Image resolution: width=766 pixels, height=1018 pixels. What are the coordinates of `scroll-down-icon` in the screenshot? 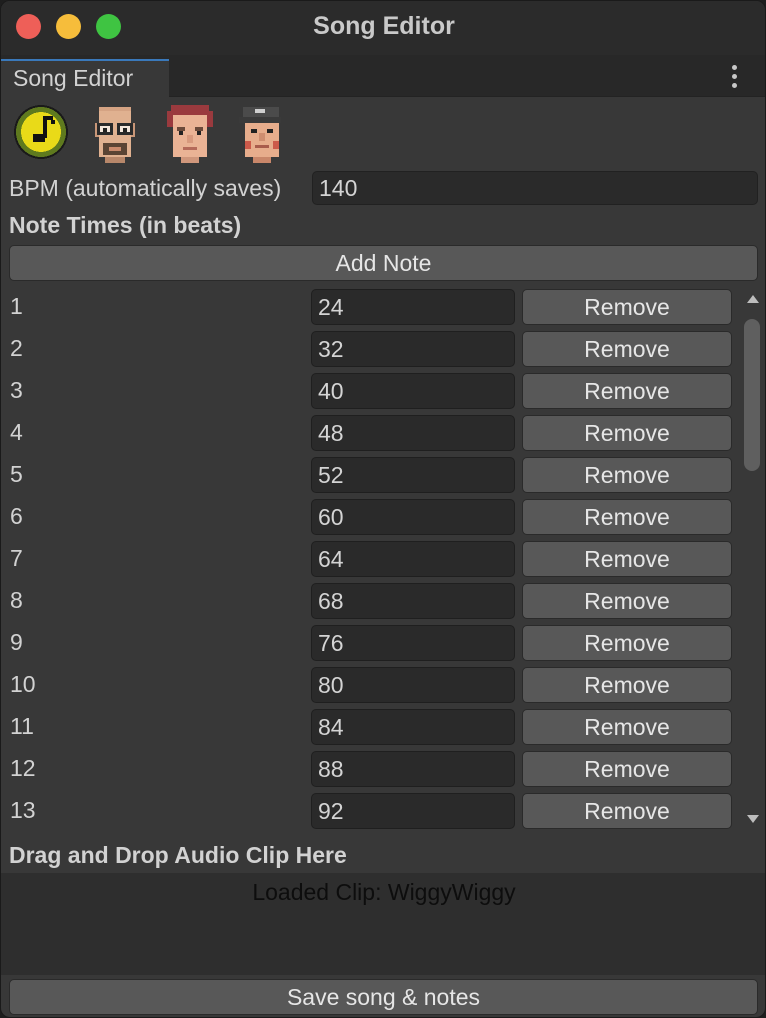 It's located at (753, 819).